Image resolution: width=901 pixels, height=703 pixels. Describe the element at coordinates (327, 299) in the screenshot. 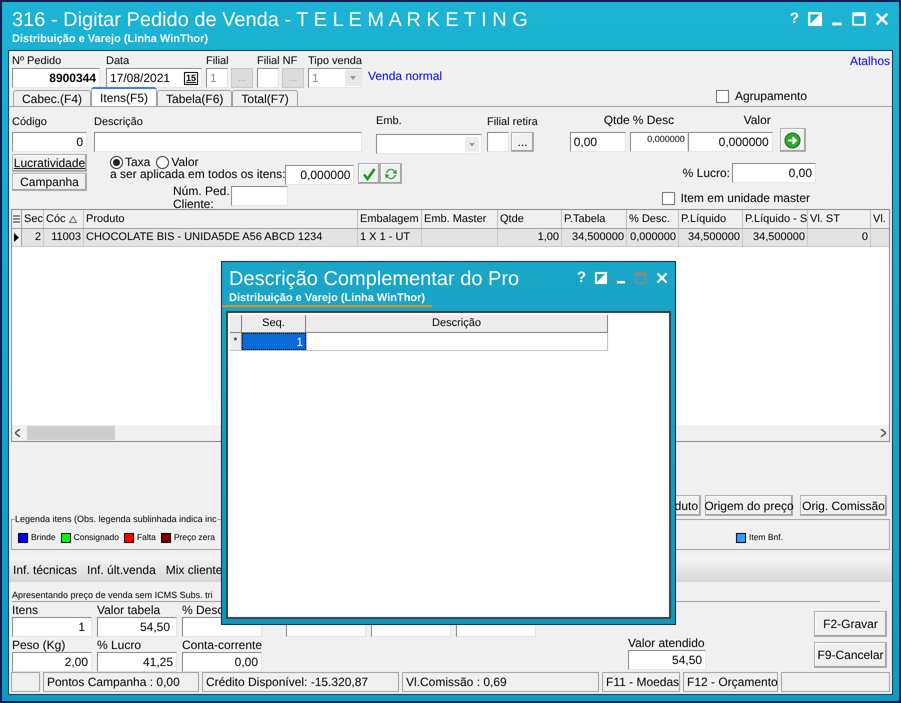

I see `dialog-subtitle: Distribuição e Varejo (Linha WinThor)` at that location.